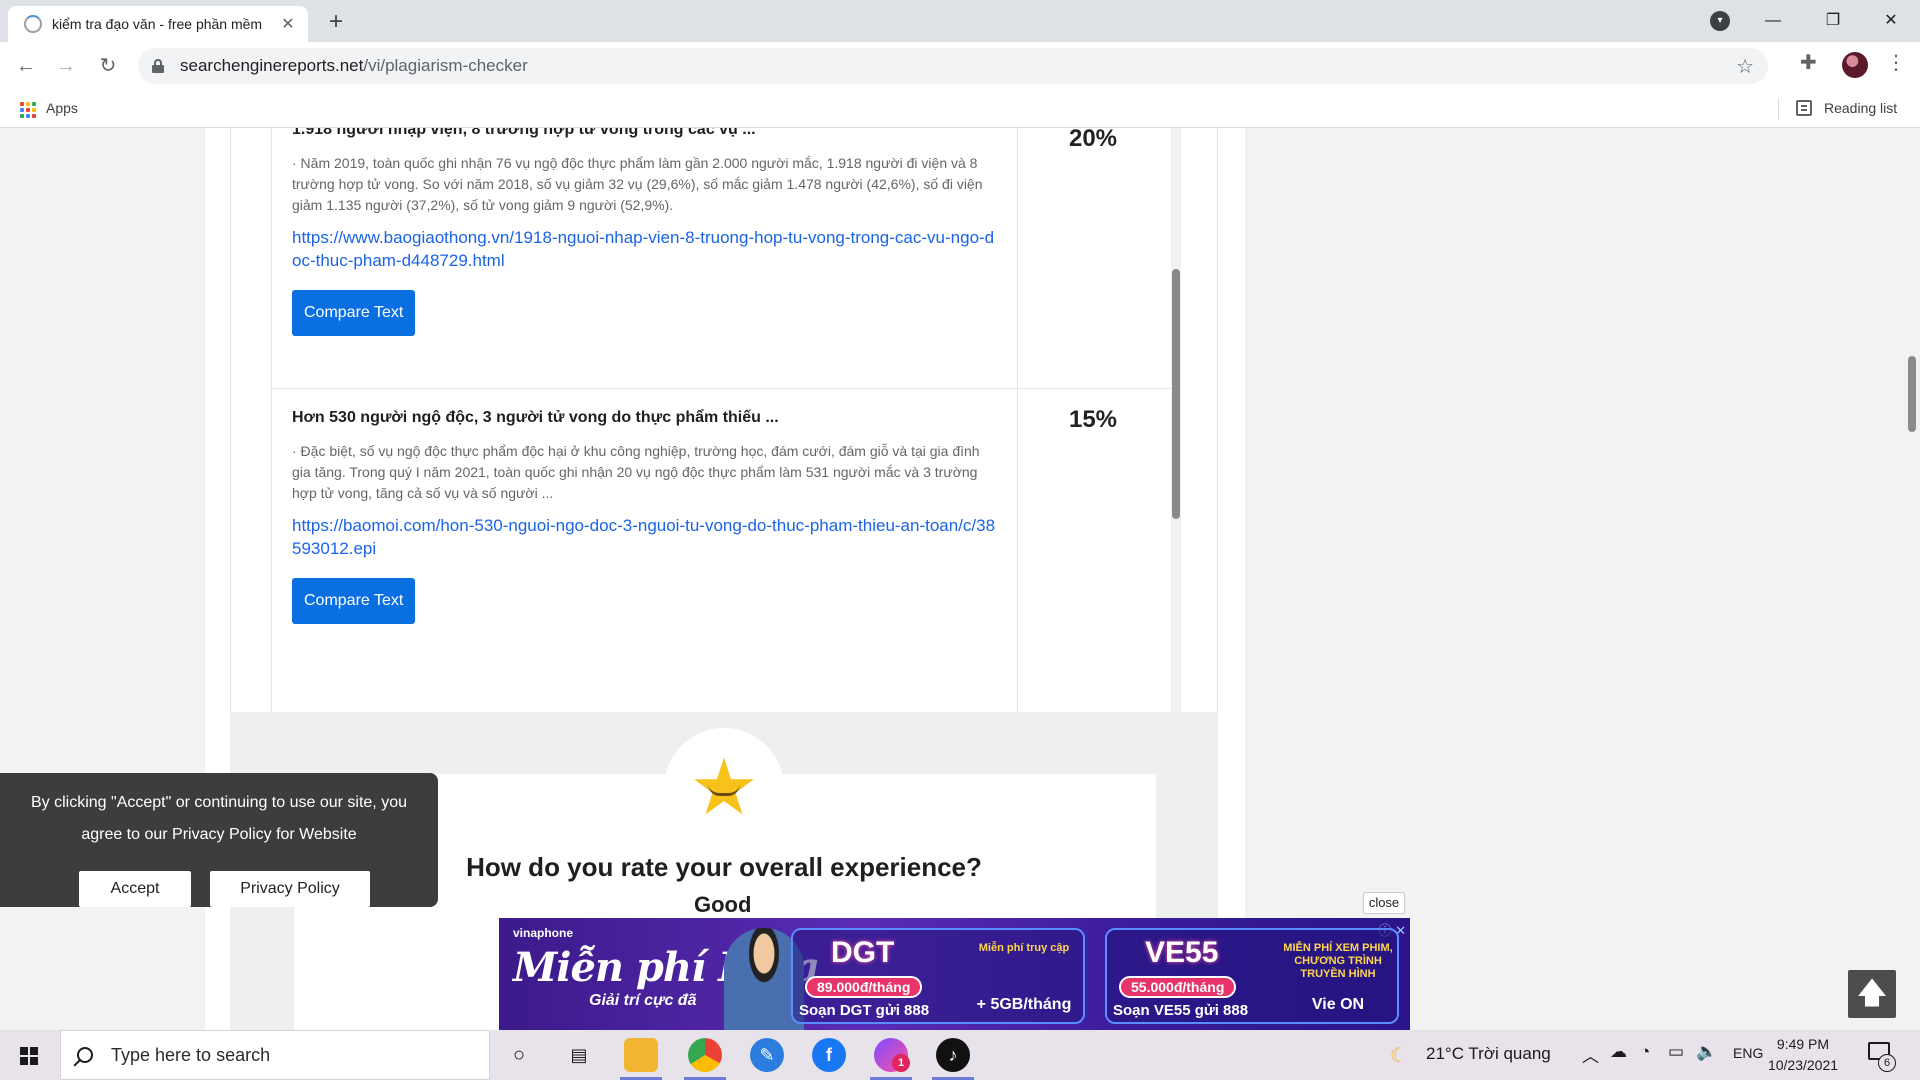 This screenshot has width=1920, height=1080. What do you see at coordinates (108, 66) in the screenshot?
I see `reload-icon: ↻` at bounding box center [108, 66].